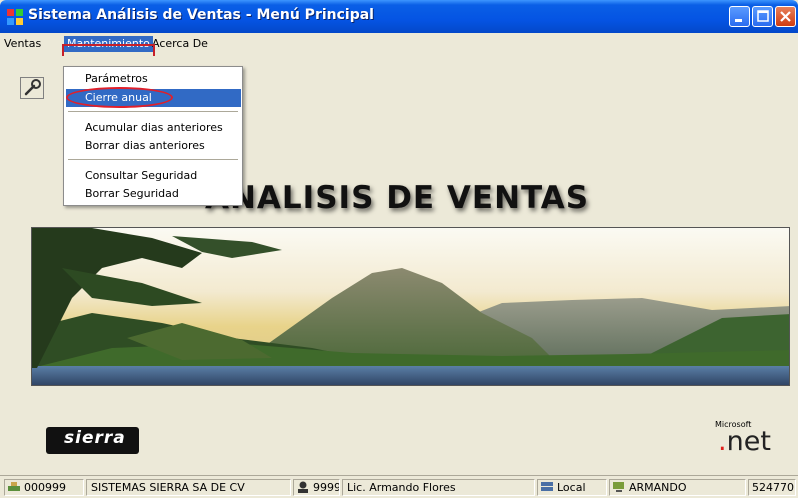 The width and height of the screenshot is (798, 498). Describe the element at coordinates (153, 176) in the screenshot. I see `menu-item-consultar-seguridad: Consultar Seguridad` at that location.